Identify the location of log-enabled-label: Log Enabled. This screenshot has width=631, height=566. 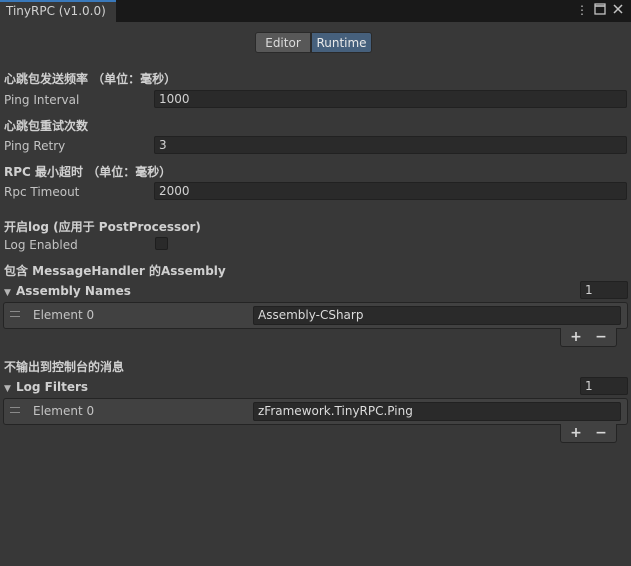
(41, 245).